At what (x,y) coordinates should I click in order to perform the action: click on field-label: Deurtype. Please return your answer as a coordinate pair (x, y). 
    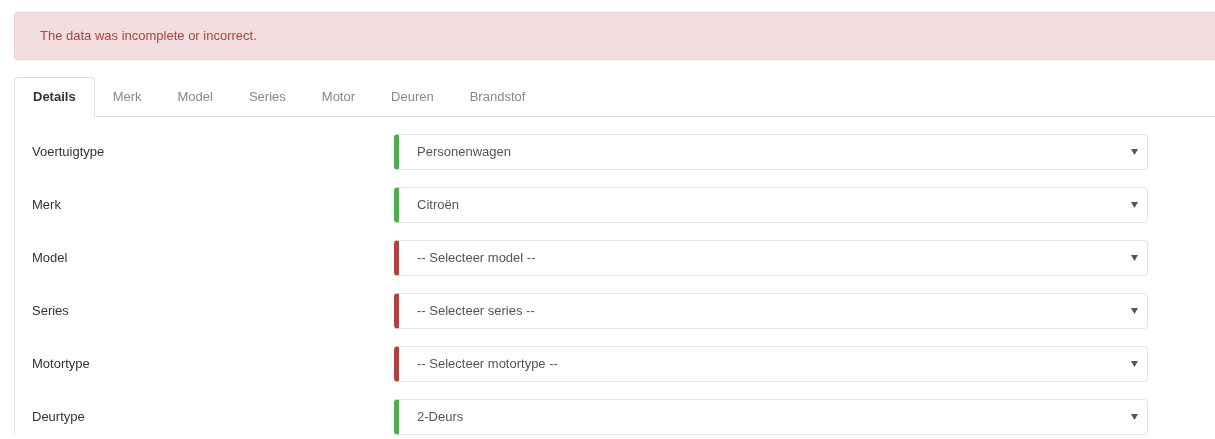
    Looking at the image, I should click on (59, 417).